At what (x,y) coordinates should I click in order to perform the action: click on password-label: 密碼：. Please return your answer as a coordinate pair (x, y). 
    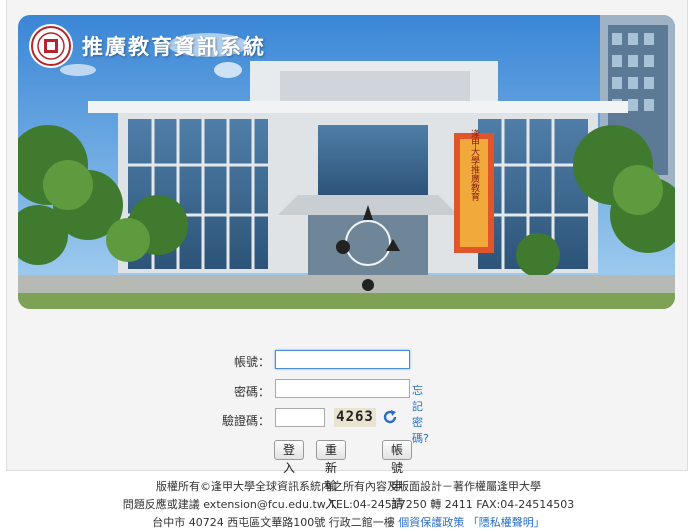
    Looking at the image, I should click on (251, 392).